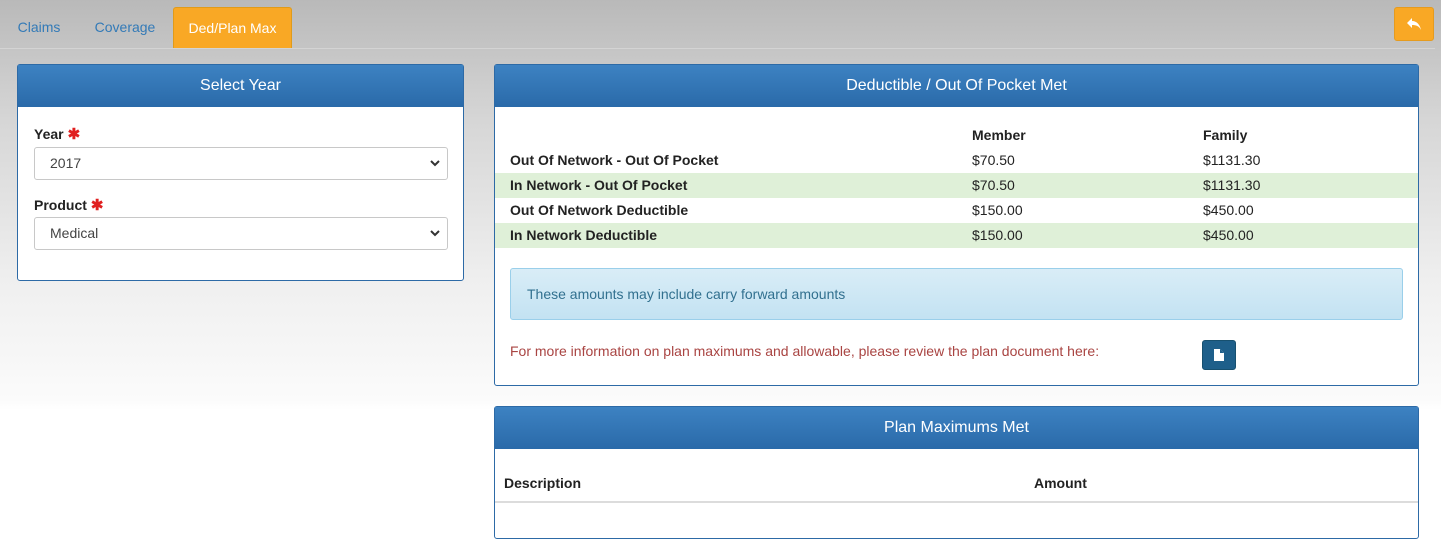 This screenshot has width=1441, height=549. I want to click on product-select: Medical, so click(241, 233).